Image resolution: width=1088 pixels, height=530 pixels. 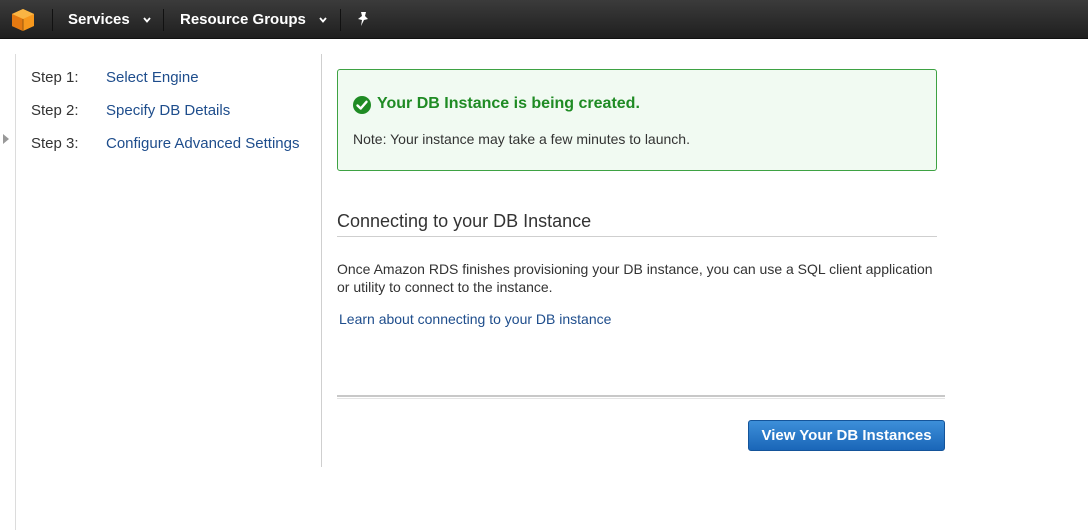 I want to click on step-number: Step 3:, so click(x=55, y=143).